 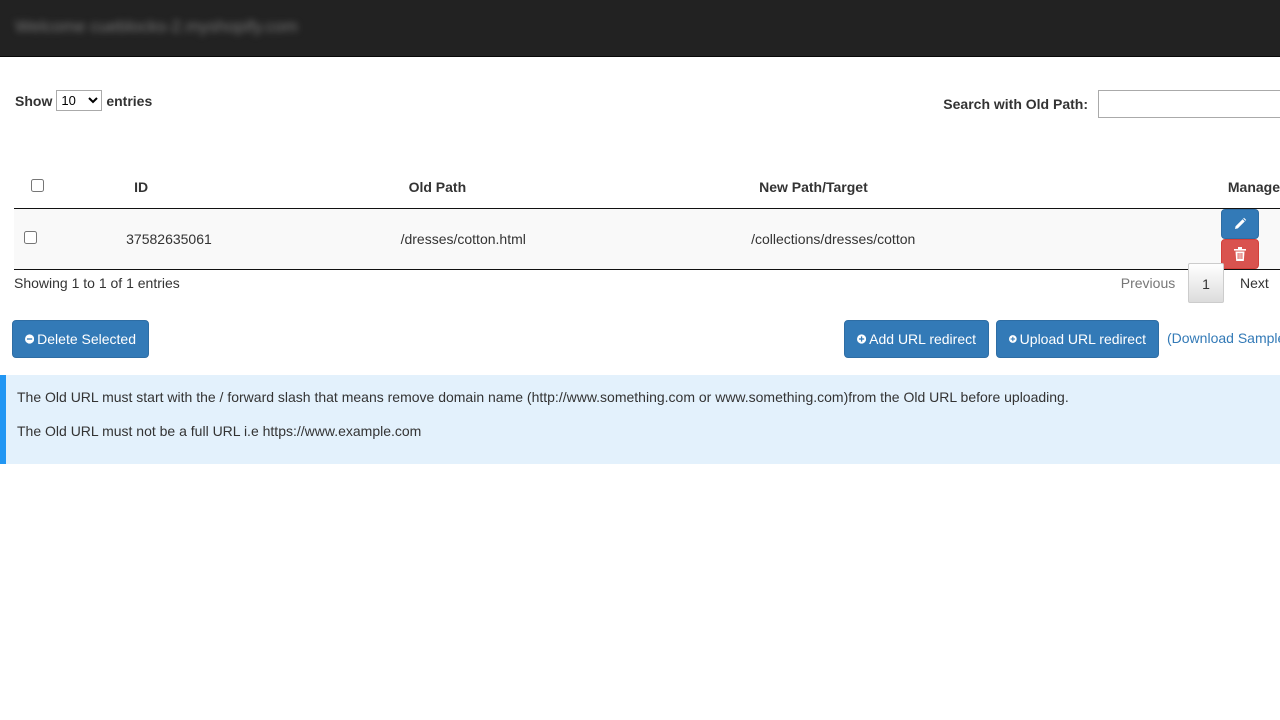 What do you see at coordinates (1082, 339) in the screenshot?
I see `upload-url-redirect-label: Upload URL redirect` at bounding box center [1082, 339].